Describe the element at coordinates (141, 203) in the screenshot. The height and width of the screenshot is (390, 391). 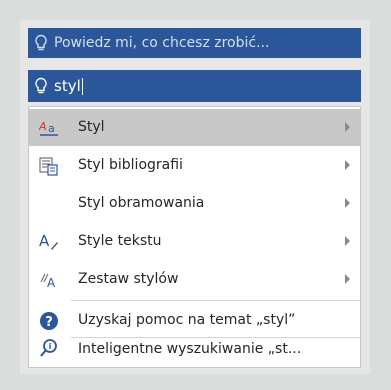
I see `menu-item-label: Styl obramowania` at that location.